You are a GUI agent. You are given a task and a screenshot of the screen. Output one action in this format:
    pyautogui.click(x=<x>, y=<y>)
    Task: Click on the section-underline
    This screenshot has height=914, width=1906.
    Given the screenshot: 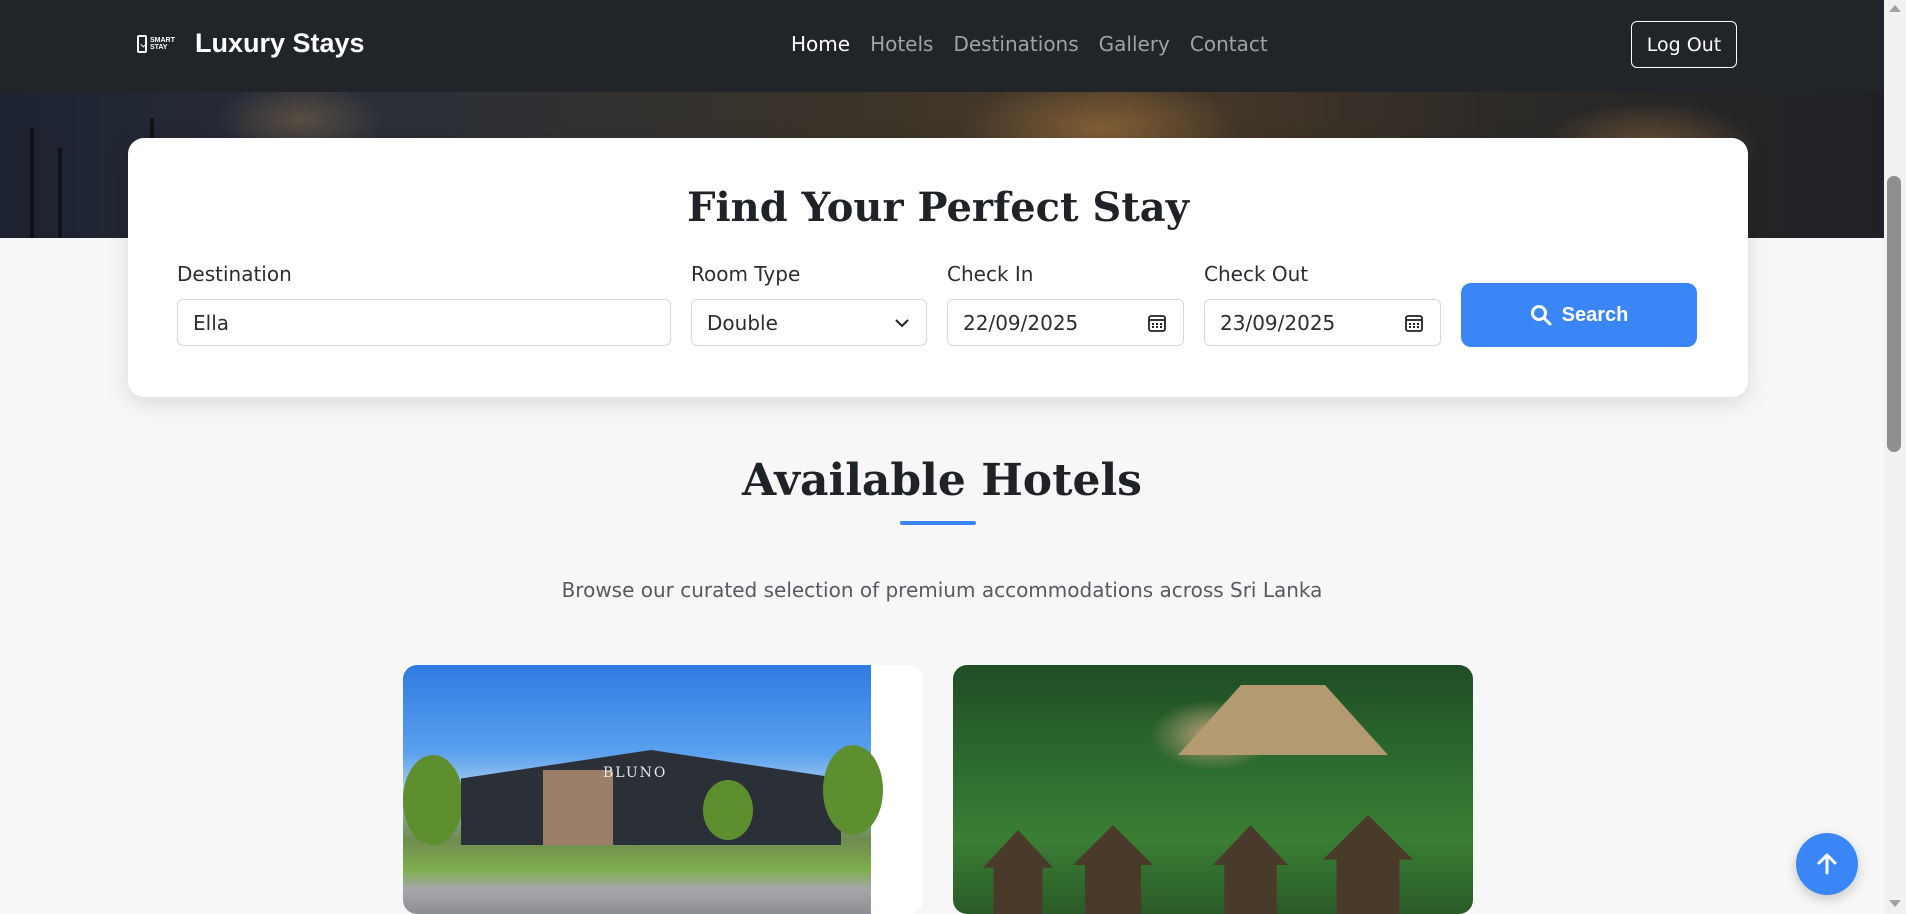 What is the action you would take?
    pyautogui.click(x=938, y=523)
    